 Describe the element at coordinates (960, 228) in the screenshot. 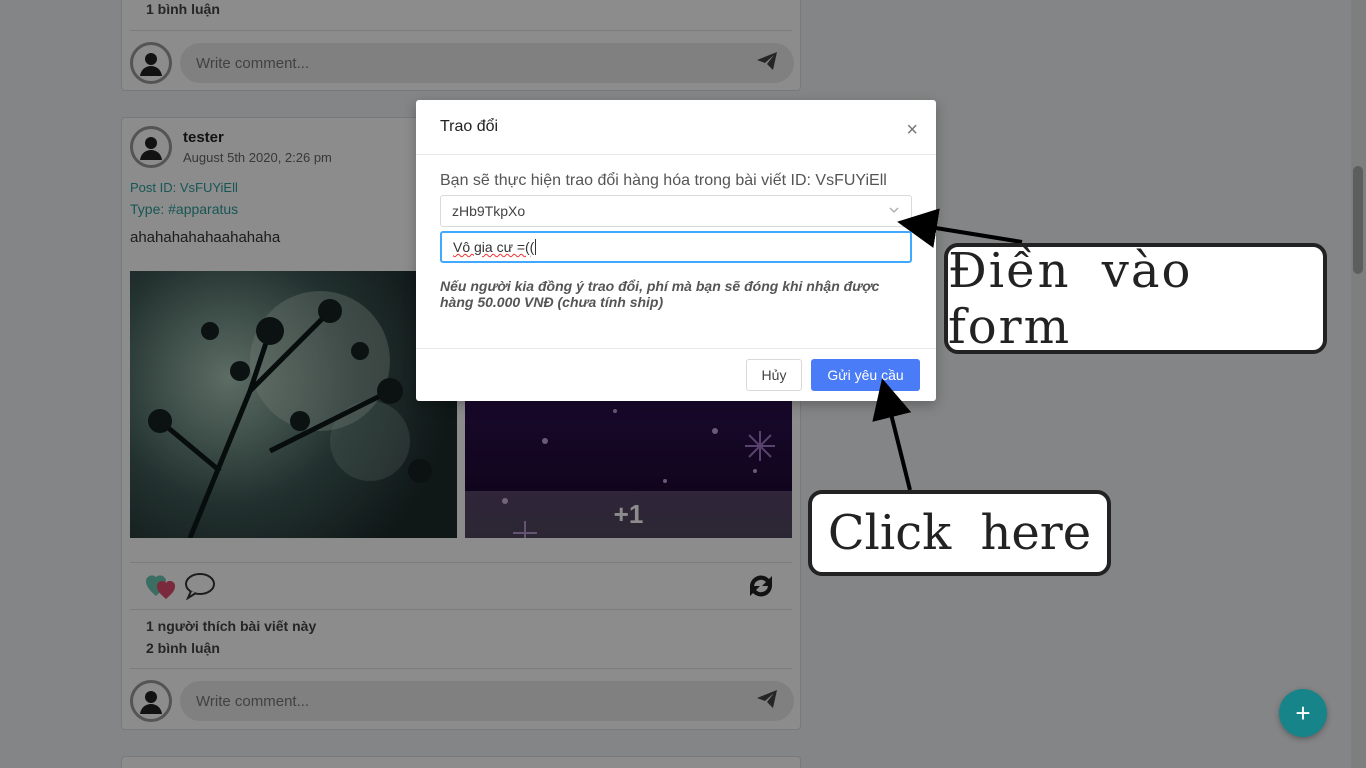

I see `arrow-to-form` at that location.